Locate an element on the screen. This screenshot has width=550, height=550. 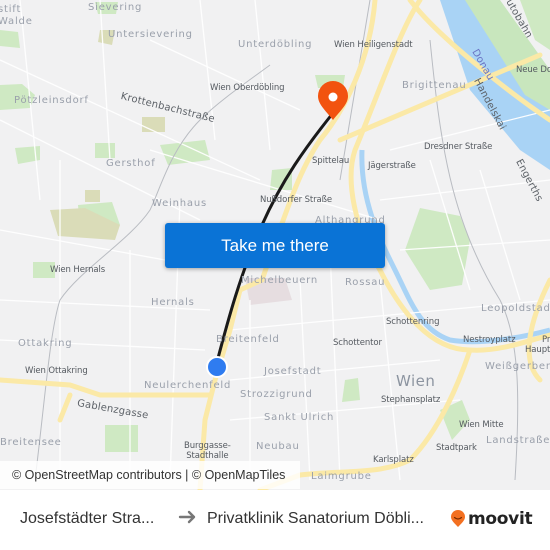
label-wien-oberdoebling: Wien Oberdöbling is located at coordinates (247, 88).